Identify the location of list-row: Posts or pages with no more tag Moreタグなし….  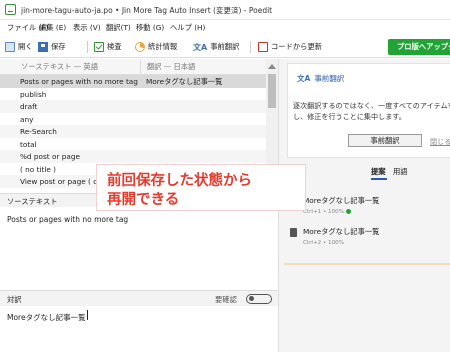
(133, 81).